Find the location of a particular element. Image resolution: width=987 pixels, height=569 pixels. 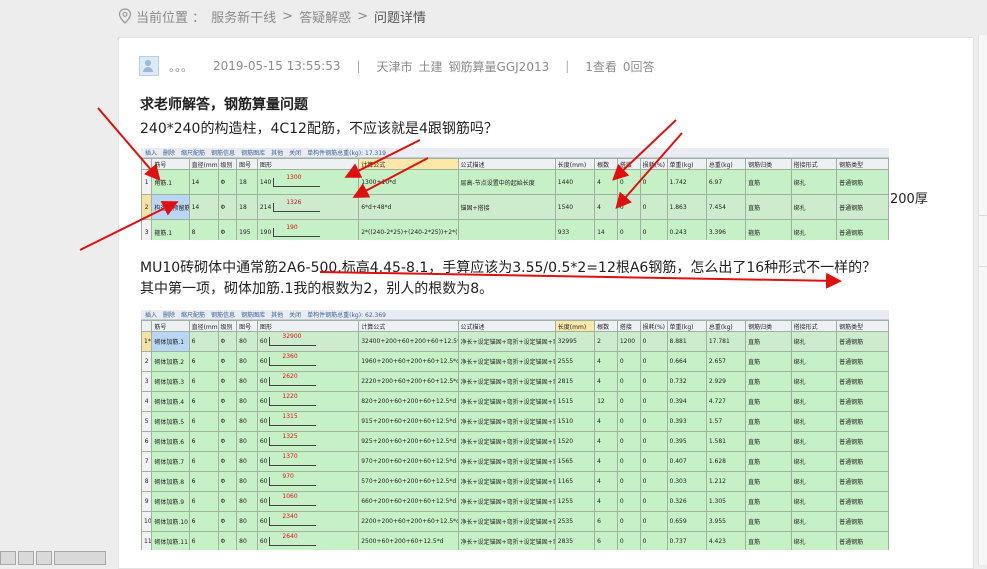

toolbar-item: 单构件钢筋总重(kg): 17.319 is located at coordinates (346, 152).